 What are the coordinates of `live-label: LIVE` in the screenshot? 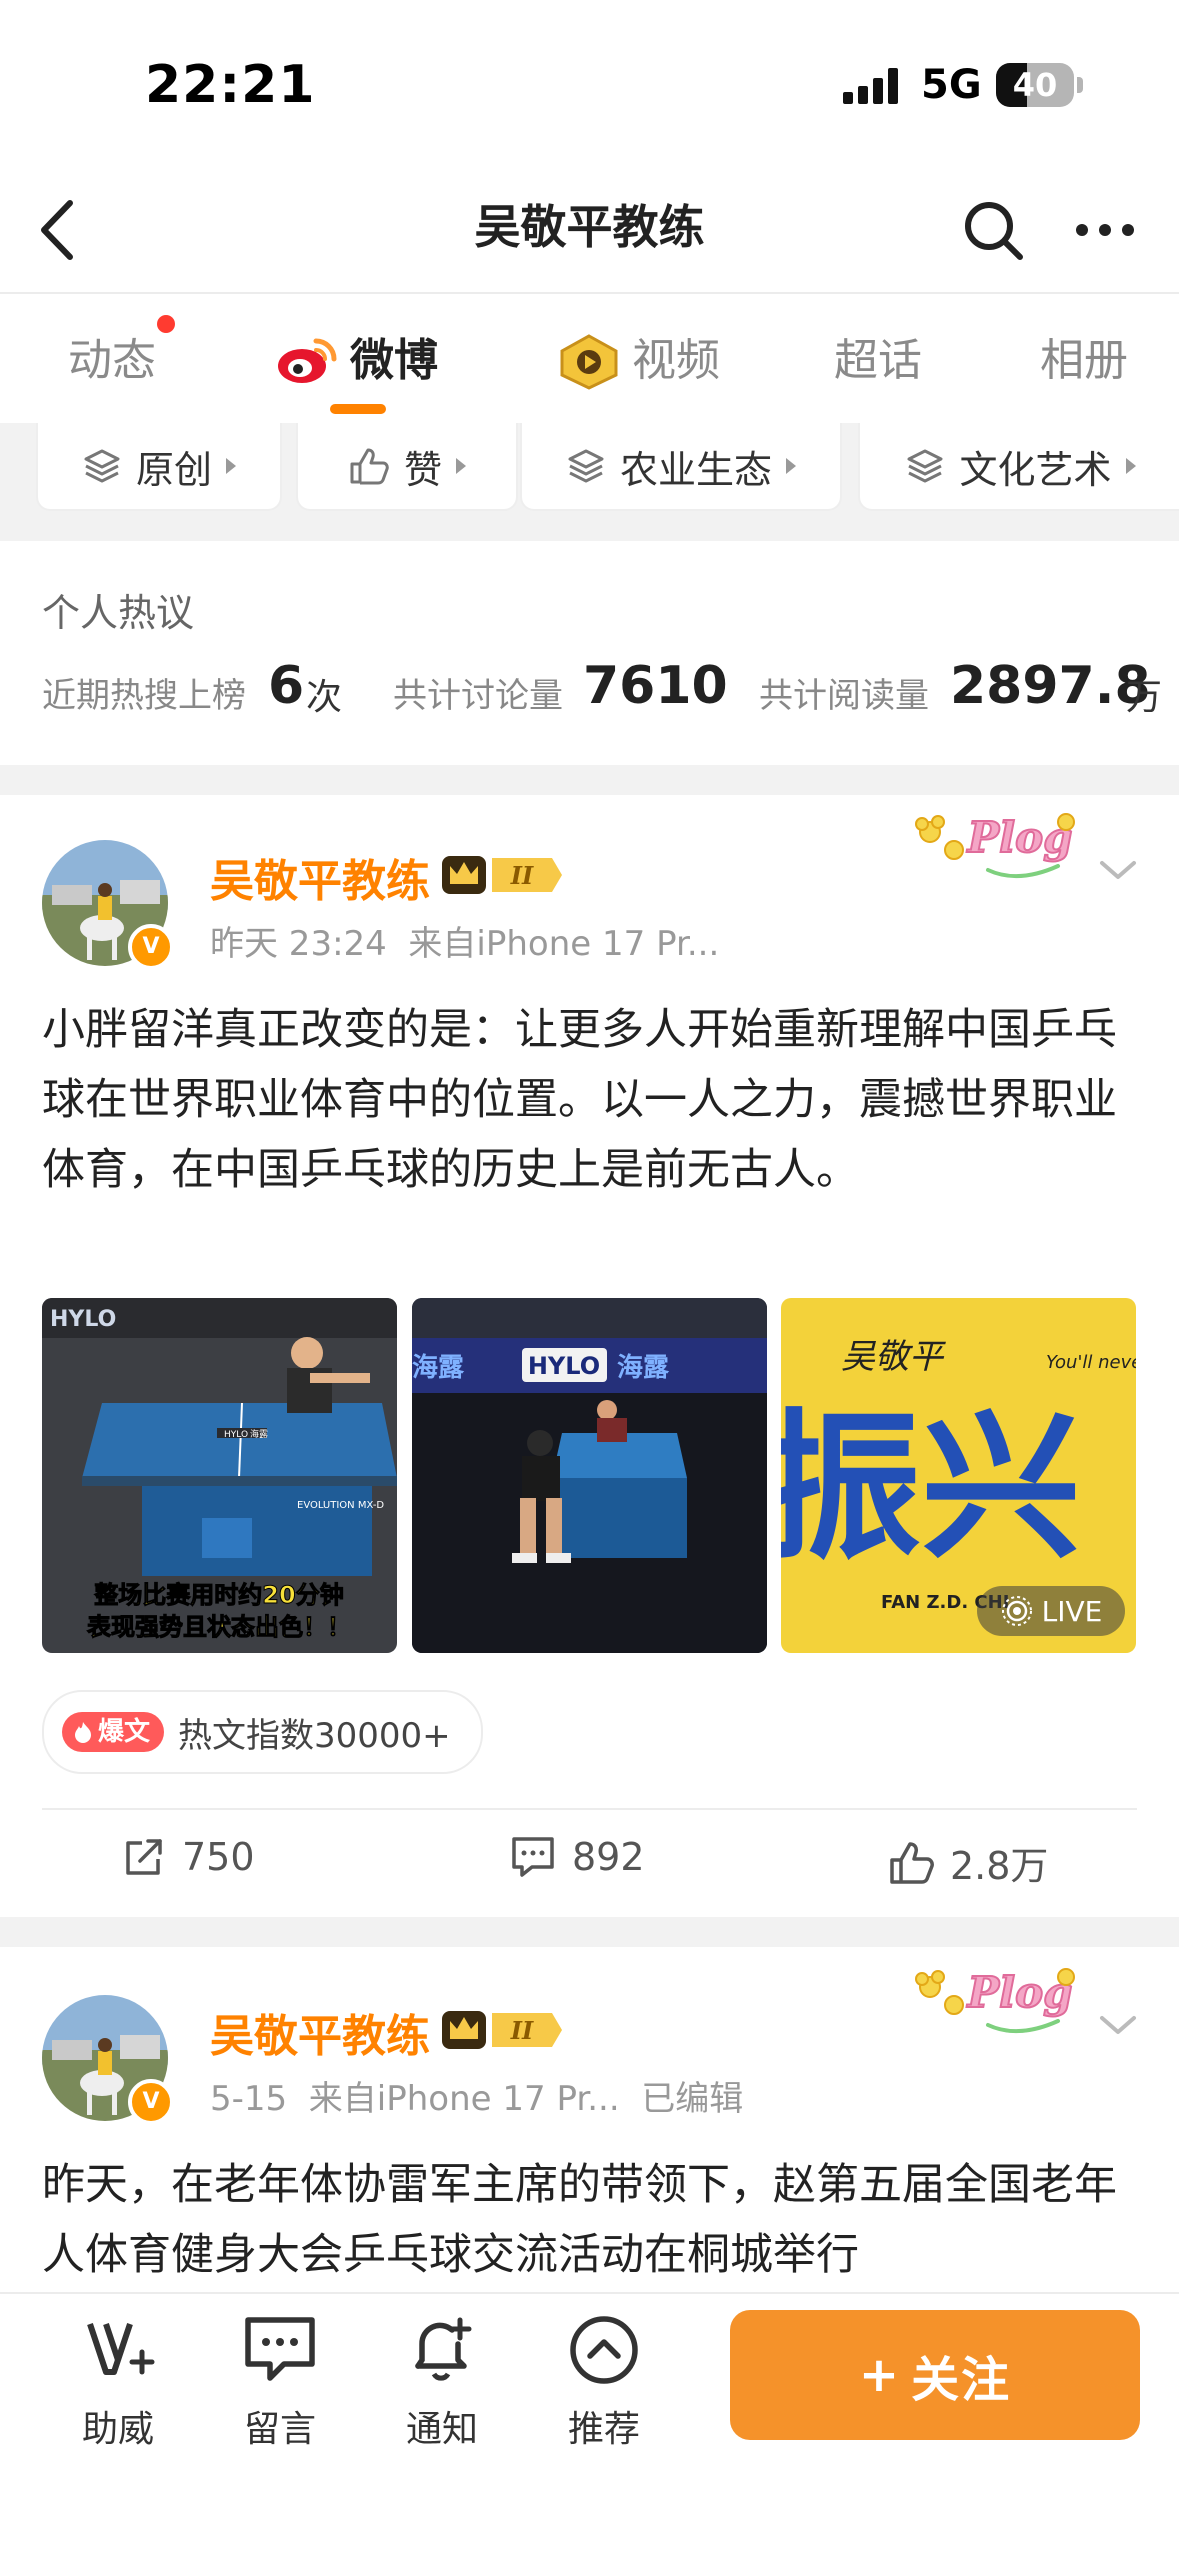 It's located at (1072, 1611).